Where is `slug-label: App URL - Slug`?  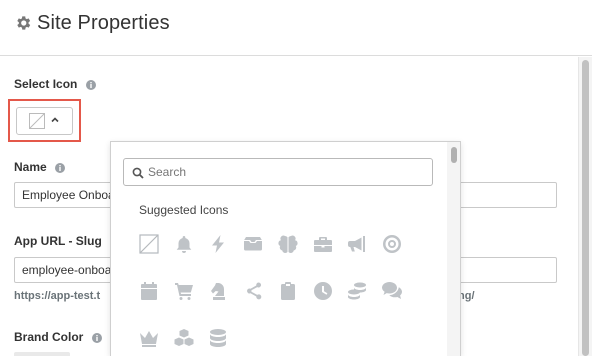 slug-label: App URL - Slug is located at coordinates (67, 241).